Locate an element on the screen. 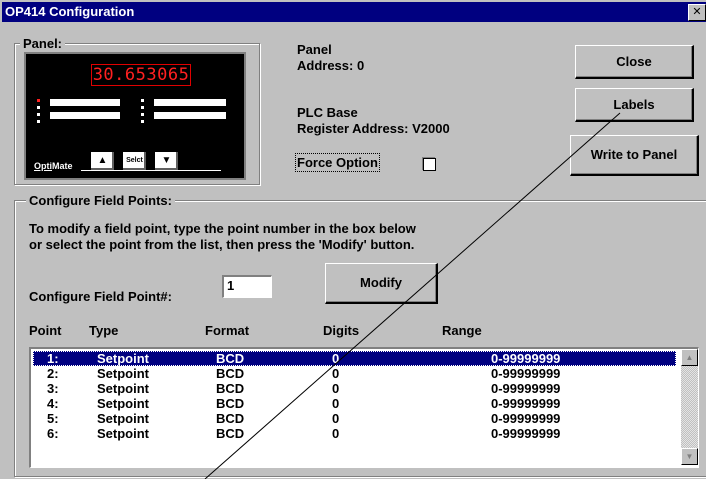 The height and width of the screenshot is (479, 706). column-header-range: Range is located at coordinates (462, 330).